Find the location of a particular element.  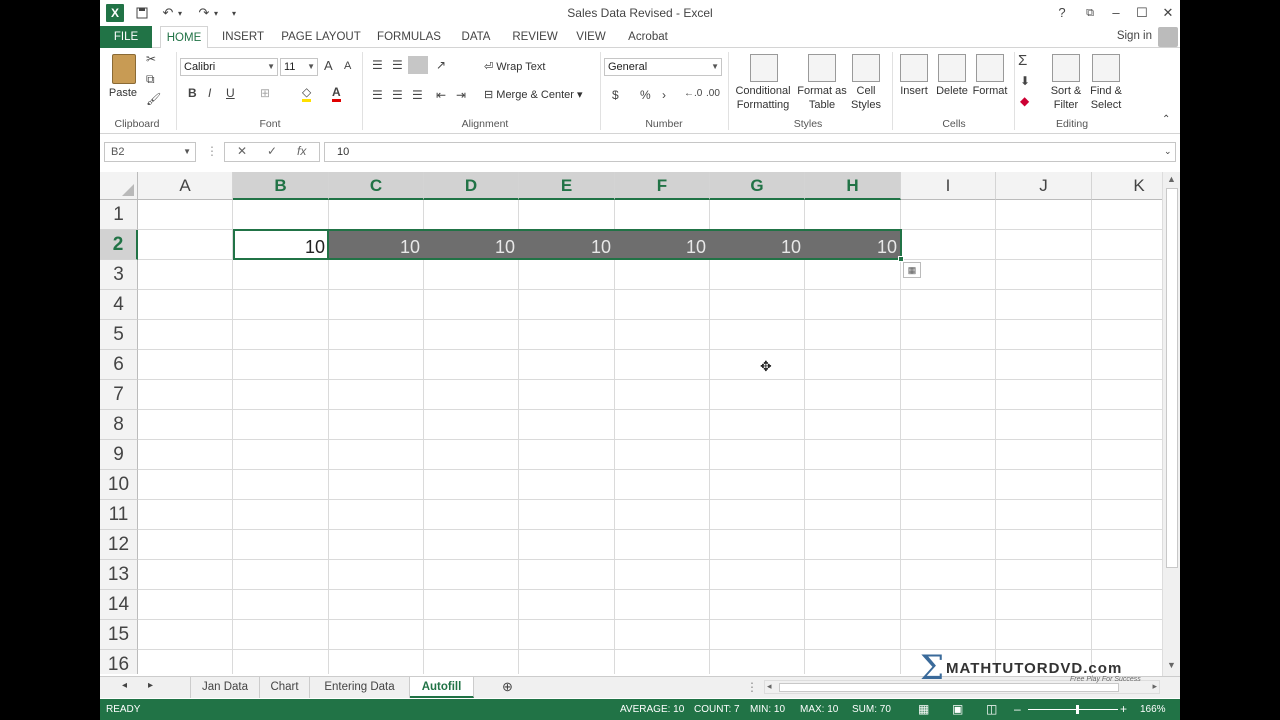

sheet-tab-entering-data: Entering Data is located at coordinates (360, 687).